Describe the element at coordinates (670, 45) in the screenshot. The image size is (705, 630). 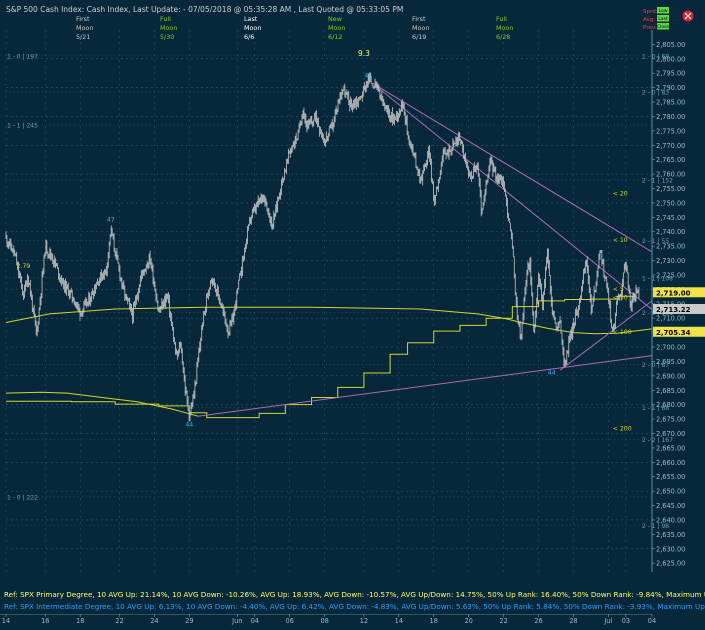
I see `y-tick-label: 2,805.00` at that location.